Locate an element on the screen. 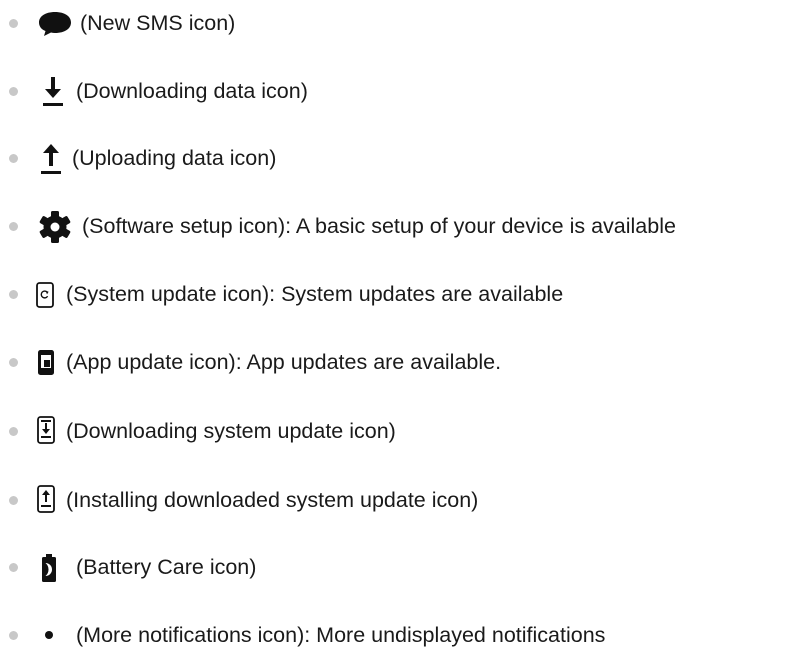 This screenshot has height=655, width=802. app-update-icon is located at coordinates (46, 362).